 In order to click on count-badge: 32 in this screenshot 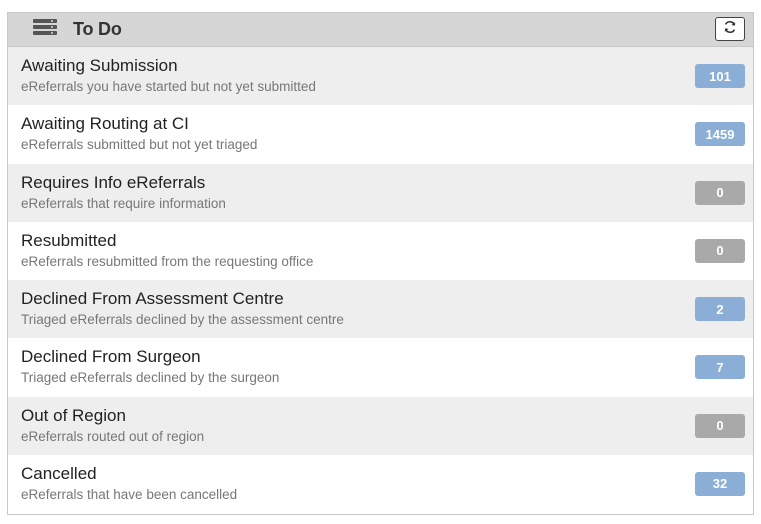, I will do `click(720, 483)`.